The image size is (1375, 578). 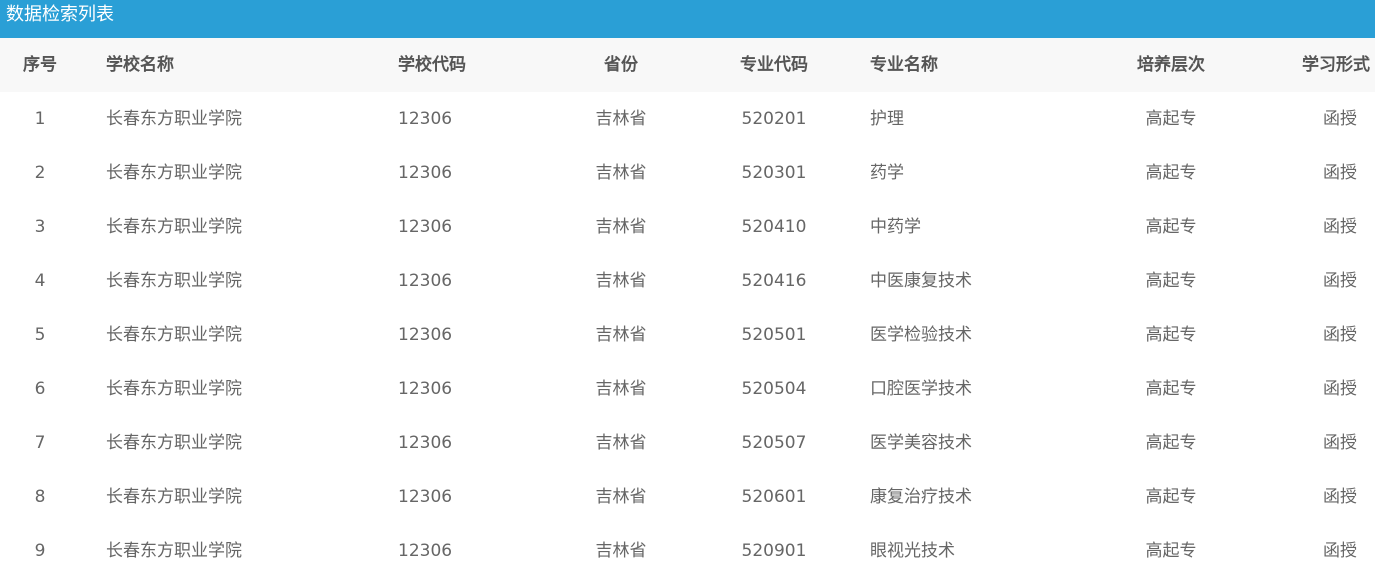 I want to click on cell-major-code: 520201, so click(x=774, y=119).